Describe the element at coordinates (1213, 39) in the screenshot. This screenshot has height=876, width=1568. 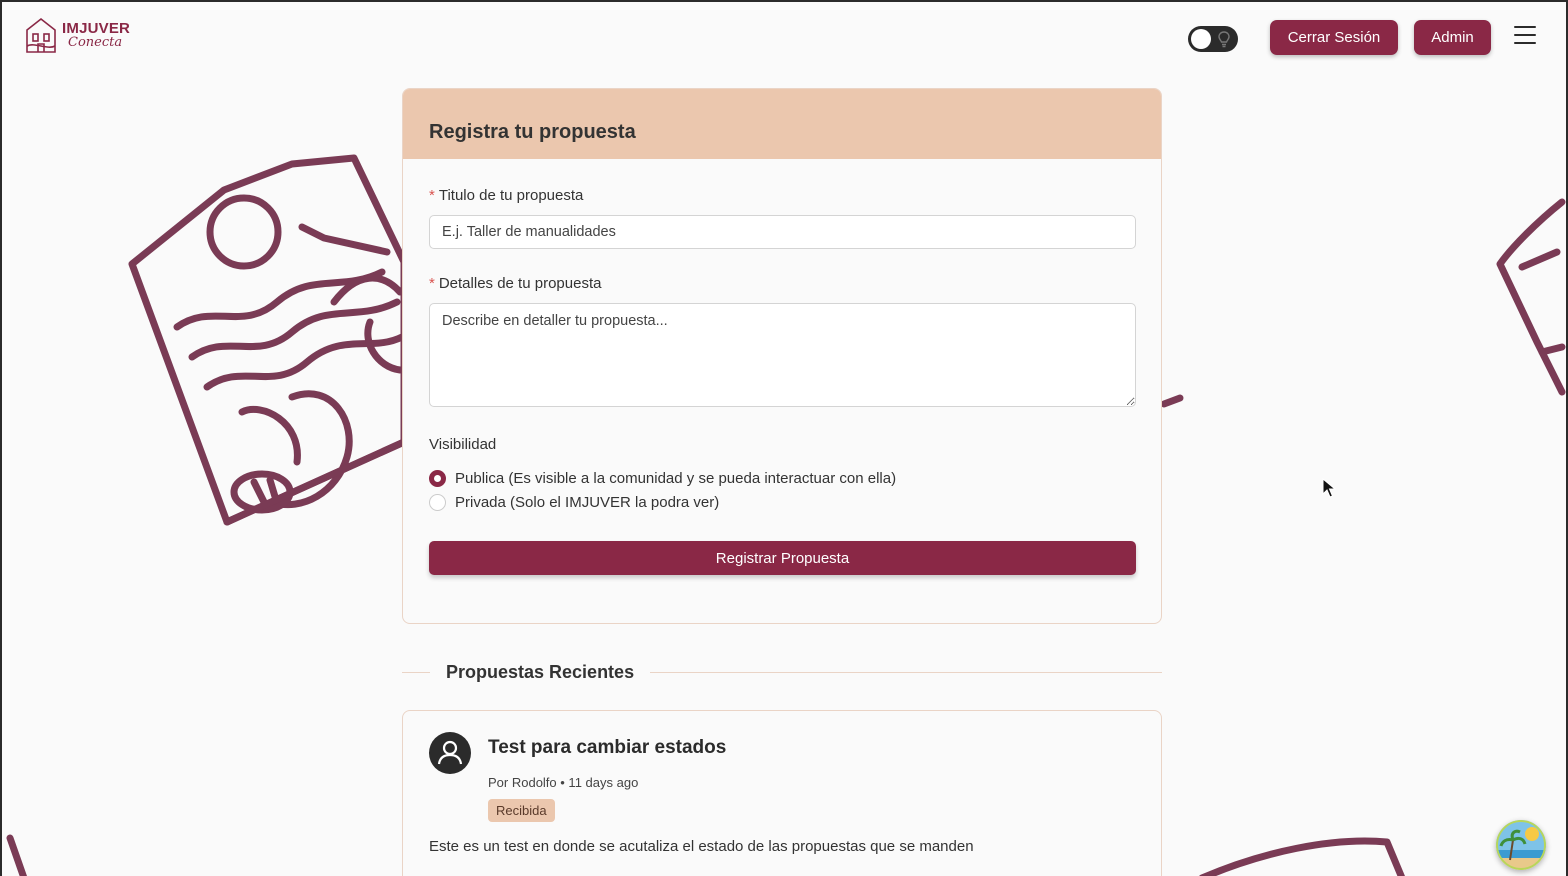
I see `theme-toggle` at that location.